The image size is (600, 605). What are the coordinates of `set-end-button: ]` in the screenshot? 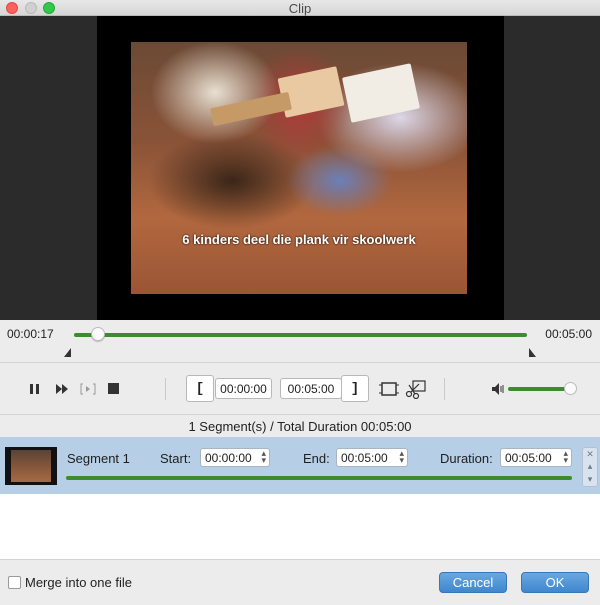 It's located at (355, 388).